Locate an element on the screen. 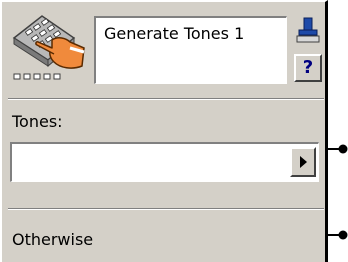 This screenshot has height=262, width=348. chevron-right-icon is located at coordinates (303, 162).